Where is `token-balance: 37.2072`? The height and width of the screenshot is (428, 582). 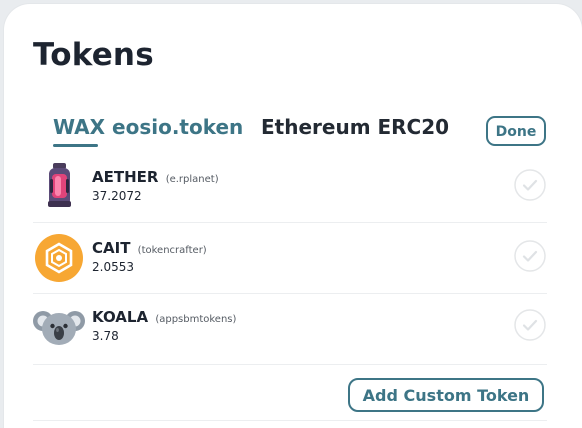 token-balance: 37.2072 is located at coordinates (117, 196).